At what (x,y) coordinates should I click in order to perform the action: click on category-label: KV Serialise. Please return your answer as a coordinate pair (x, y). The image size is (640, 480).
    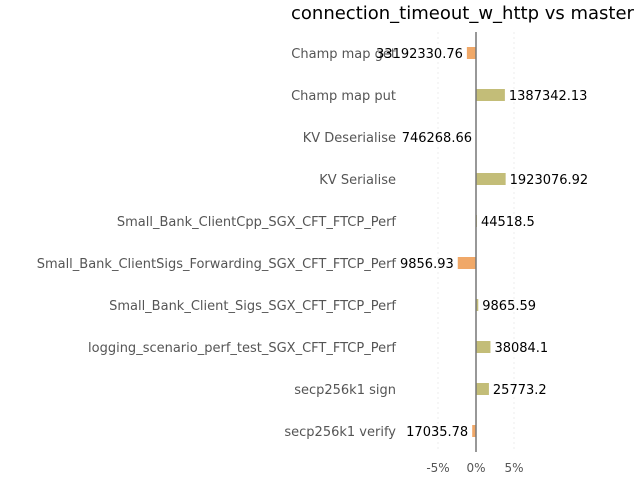
    Looking at the image, I should click on (357, 180).